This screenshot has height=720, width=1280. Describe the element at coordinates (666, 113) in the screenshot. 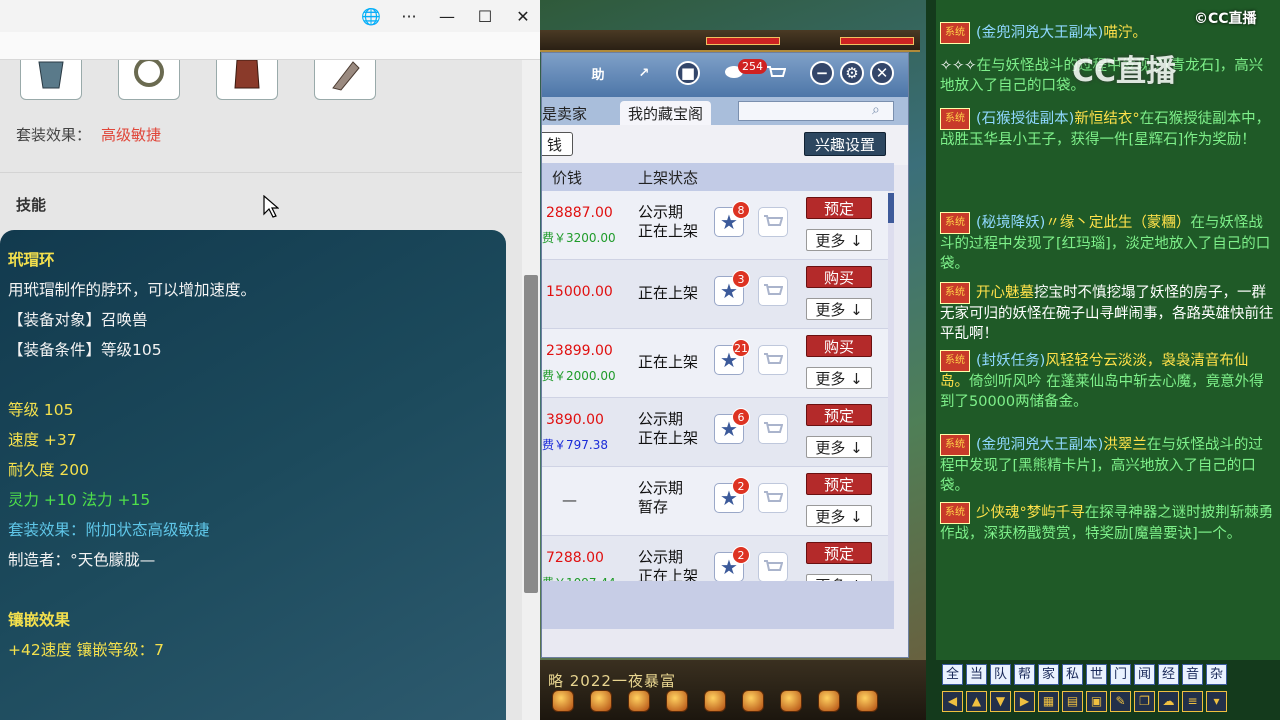

I see `tab-my-treasure: 我的藏宝阁` at that location.